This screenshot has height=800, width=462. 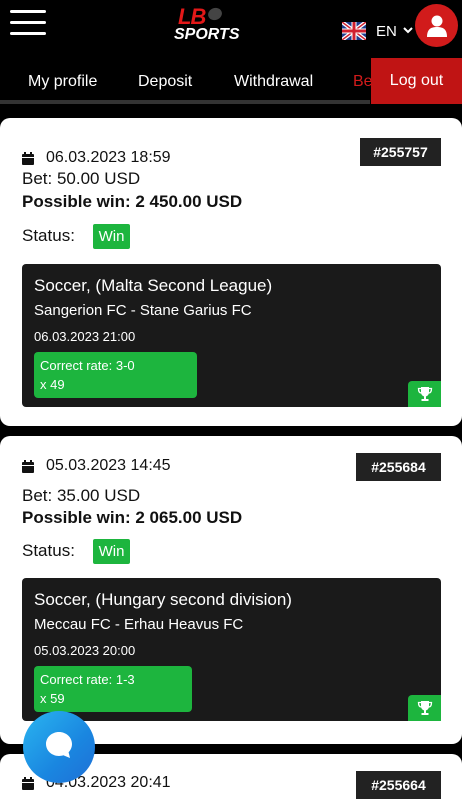 What do you see at coordinates (139, 624) in the screenshot?
I see `match-teams: Meccau FC - Erhau Heavus FC` at bounding box center [139, 624].